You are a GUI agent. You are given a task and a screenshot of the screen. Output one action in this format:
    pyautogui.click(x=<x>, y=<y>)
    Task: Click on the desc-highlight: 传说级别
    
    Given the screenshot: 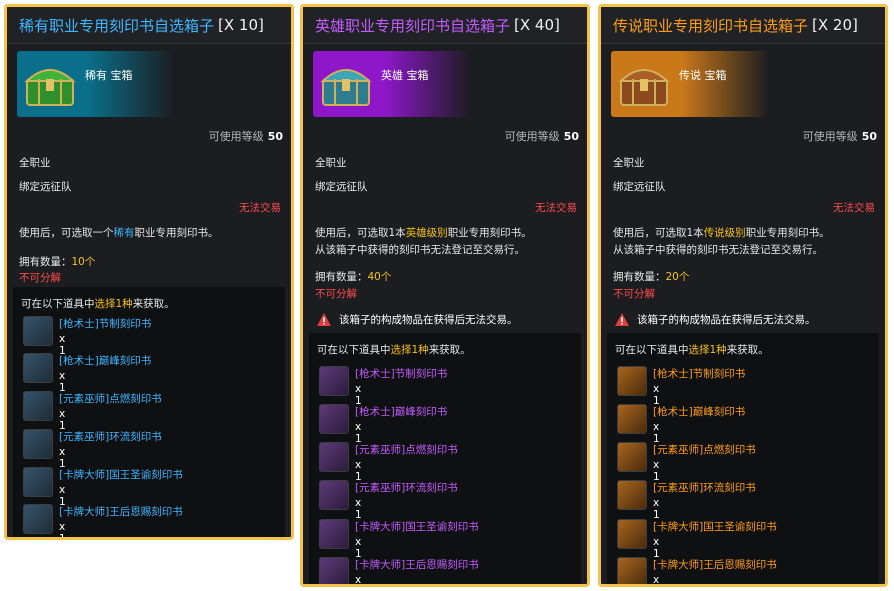 What is the action you would take?
    pyautogui.click(x=724, y=233)
    